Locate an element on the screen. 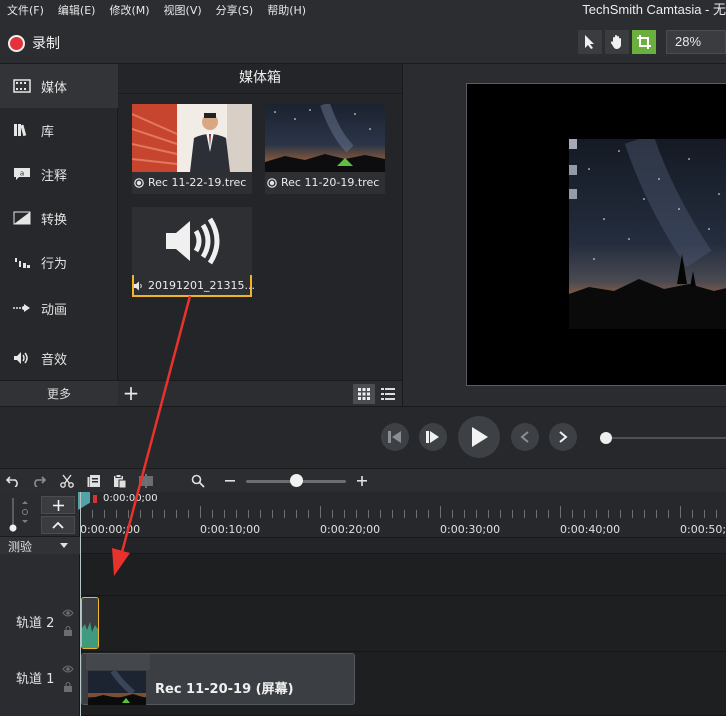 The width and height of the screenshot is (726, 716). ruler-label: 0:00:10;00 is located at coordinates (230, 529).